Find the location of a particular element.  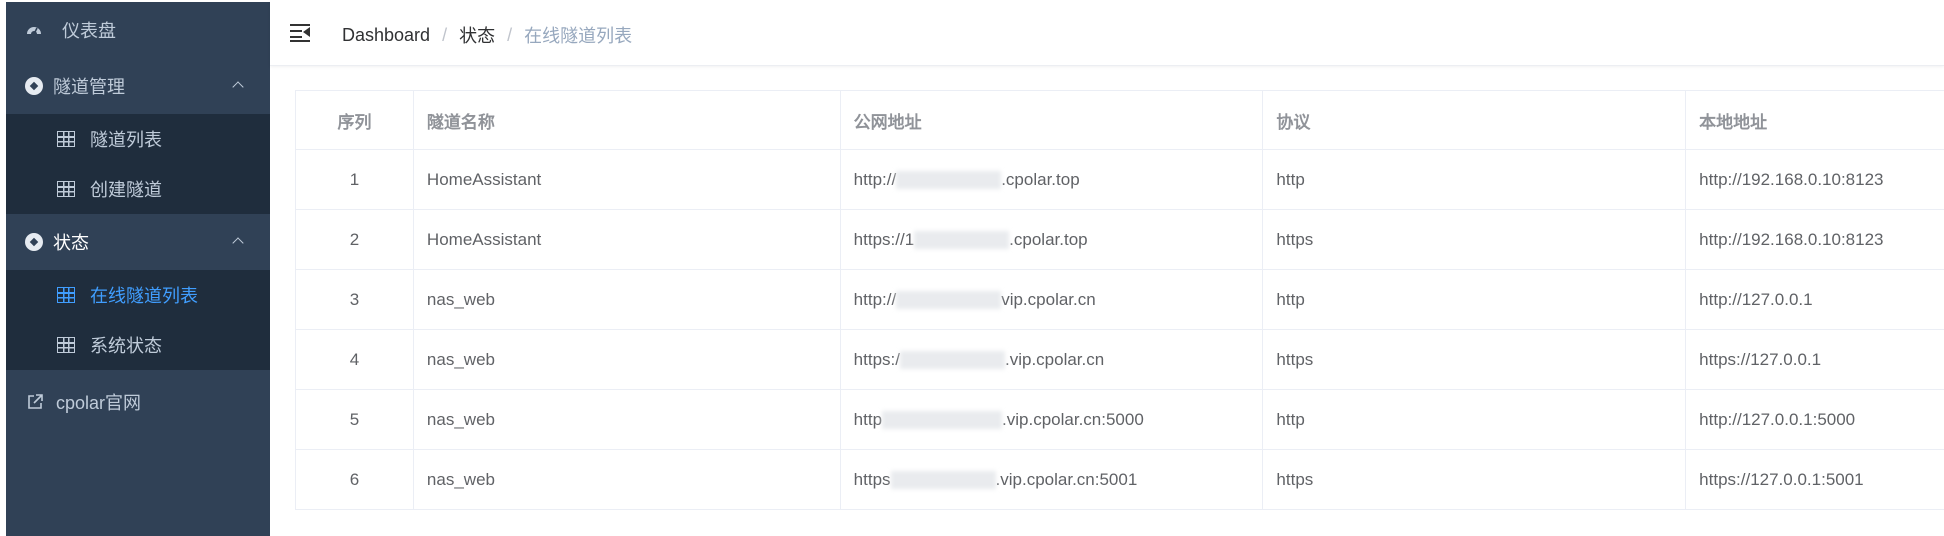

cell-index: 5 is located at coordinates (355, 419).